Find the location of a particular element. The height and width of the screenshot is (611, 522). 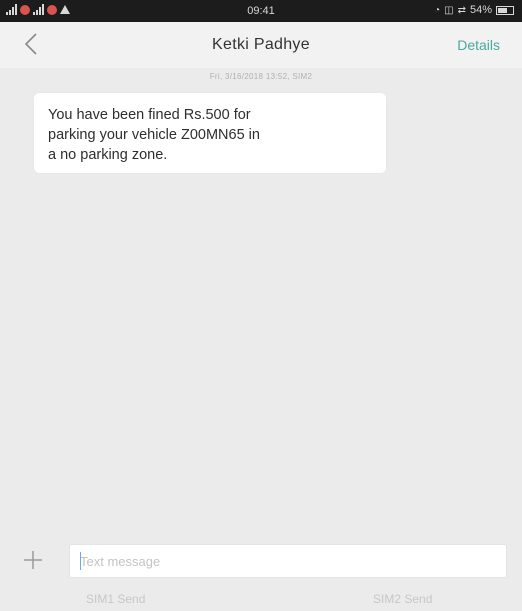

text-cursor is located at coordinates (80, 561).